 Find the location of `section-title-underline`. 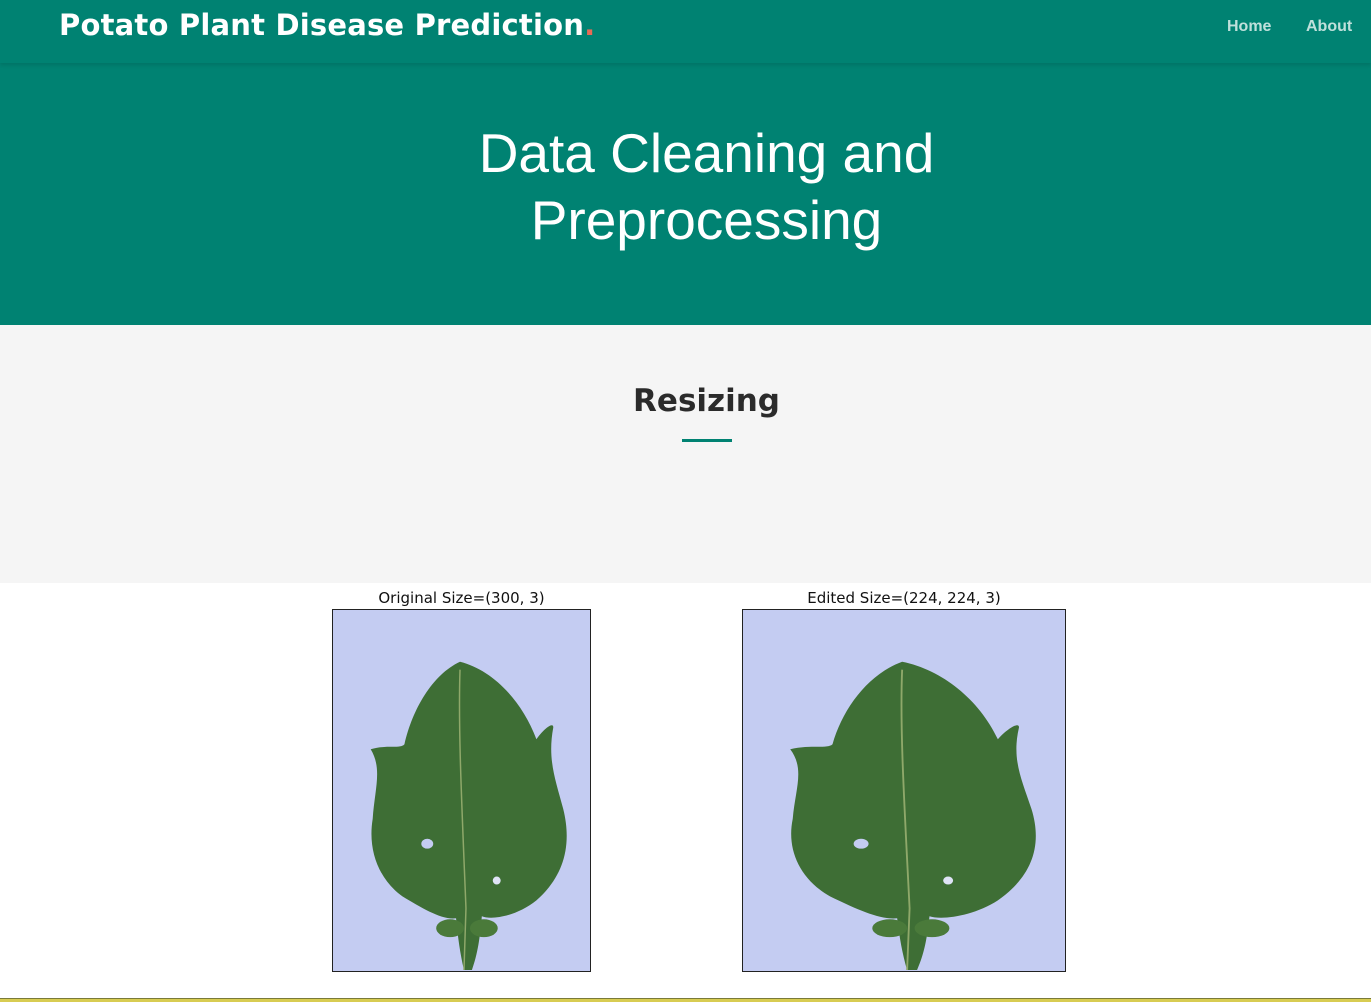

section-title-underline is located at coordinates (707, 440).